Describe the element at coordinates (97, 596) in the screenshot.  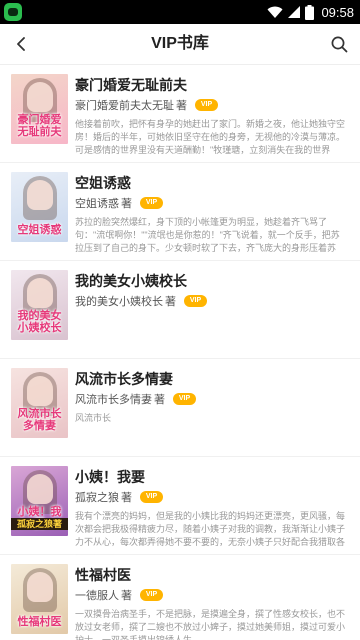
I see `book-author: 一德服人` at that location.